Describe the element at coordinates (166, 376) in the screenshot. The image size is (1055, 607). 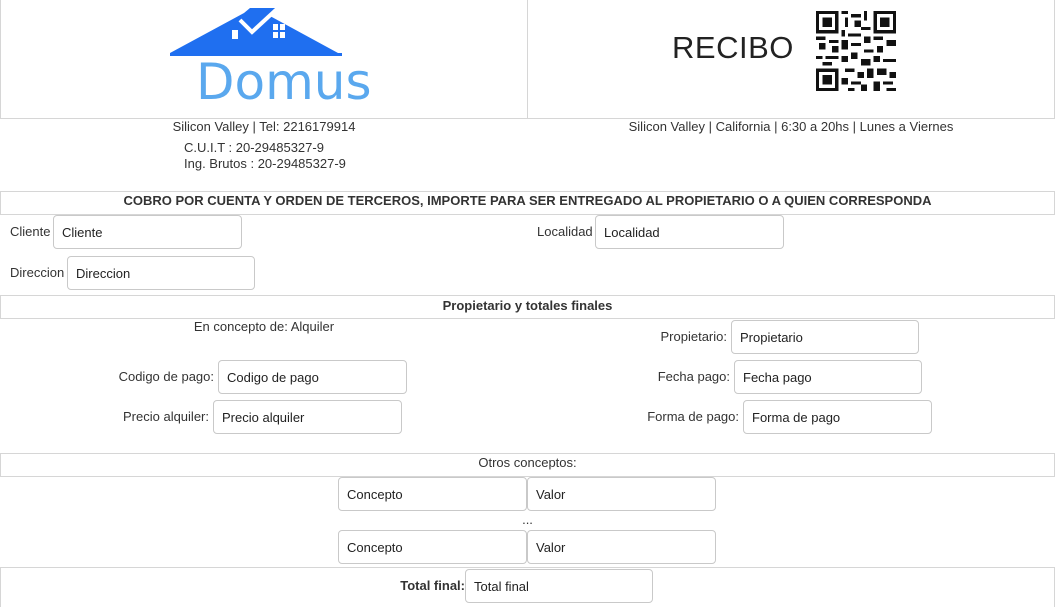
I see `codigo-pago-label: Codigo de pago:` at that location.